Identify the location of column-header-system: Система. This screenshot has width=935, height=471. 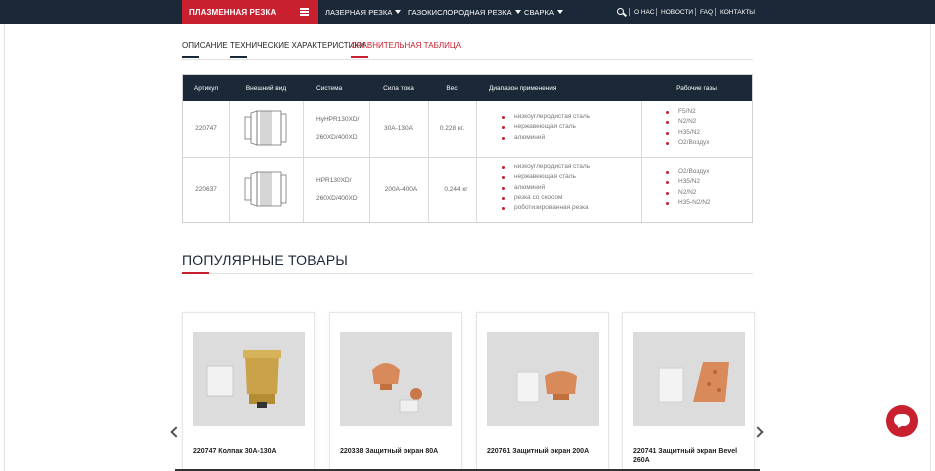
(329, 88).